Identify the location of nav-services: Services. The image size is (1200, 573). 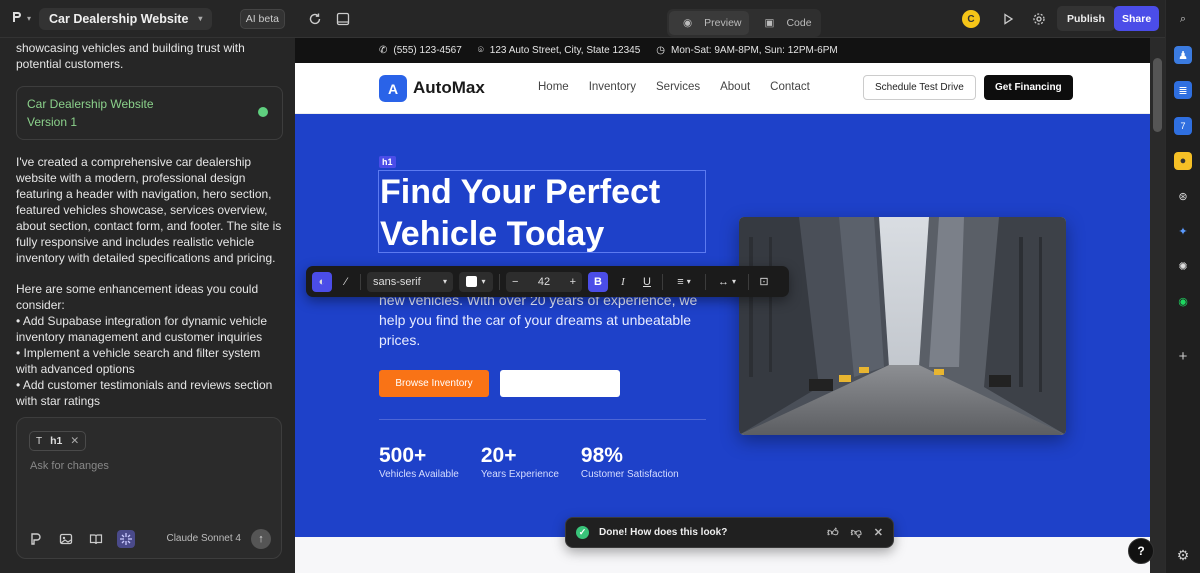
(678, 87).